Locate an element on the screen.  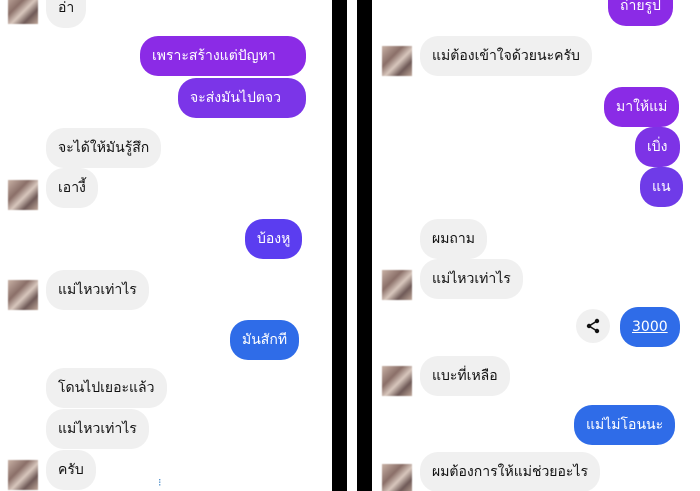
message-outgoing: เพราะสร้างแต่ปัญหา is located at coordinates (223, 56).